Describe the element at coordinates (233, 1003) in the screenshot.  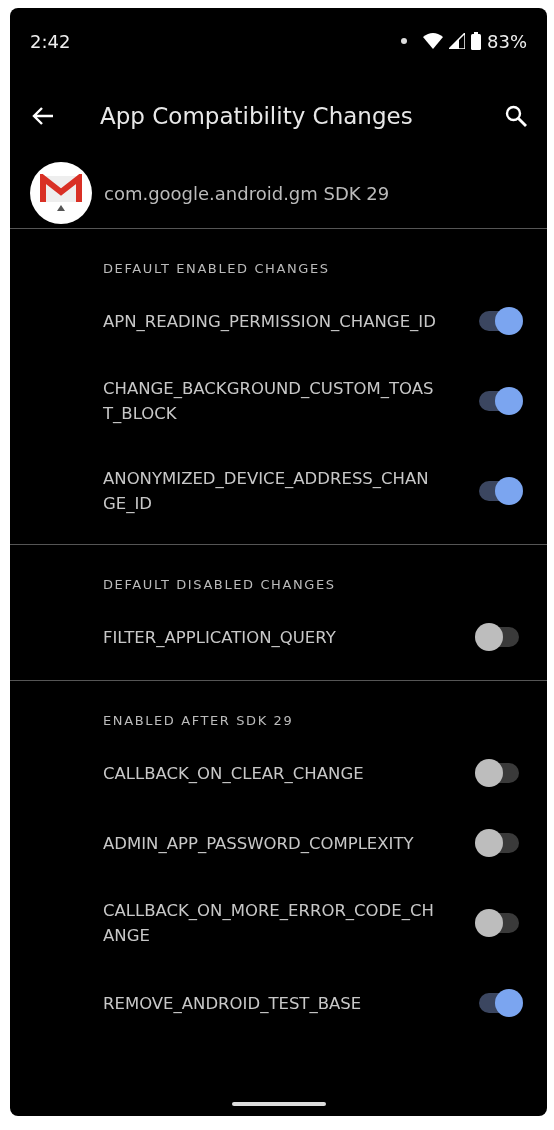
I see `change-label: REMOVE_ANDROID_TEST_BASE` at that location.